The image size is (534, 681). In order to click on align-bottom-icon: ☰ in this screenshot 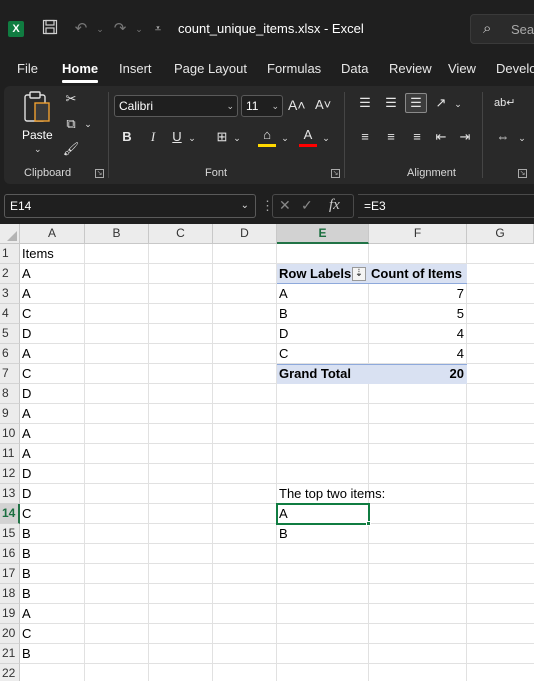, I will do `click(416, 103)`.